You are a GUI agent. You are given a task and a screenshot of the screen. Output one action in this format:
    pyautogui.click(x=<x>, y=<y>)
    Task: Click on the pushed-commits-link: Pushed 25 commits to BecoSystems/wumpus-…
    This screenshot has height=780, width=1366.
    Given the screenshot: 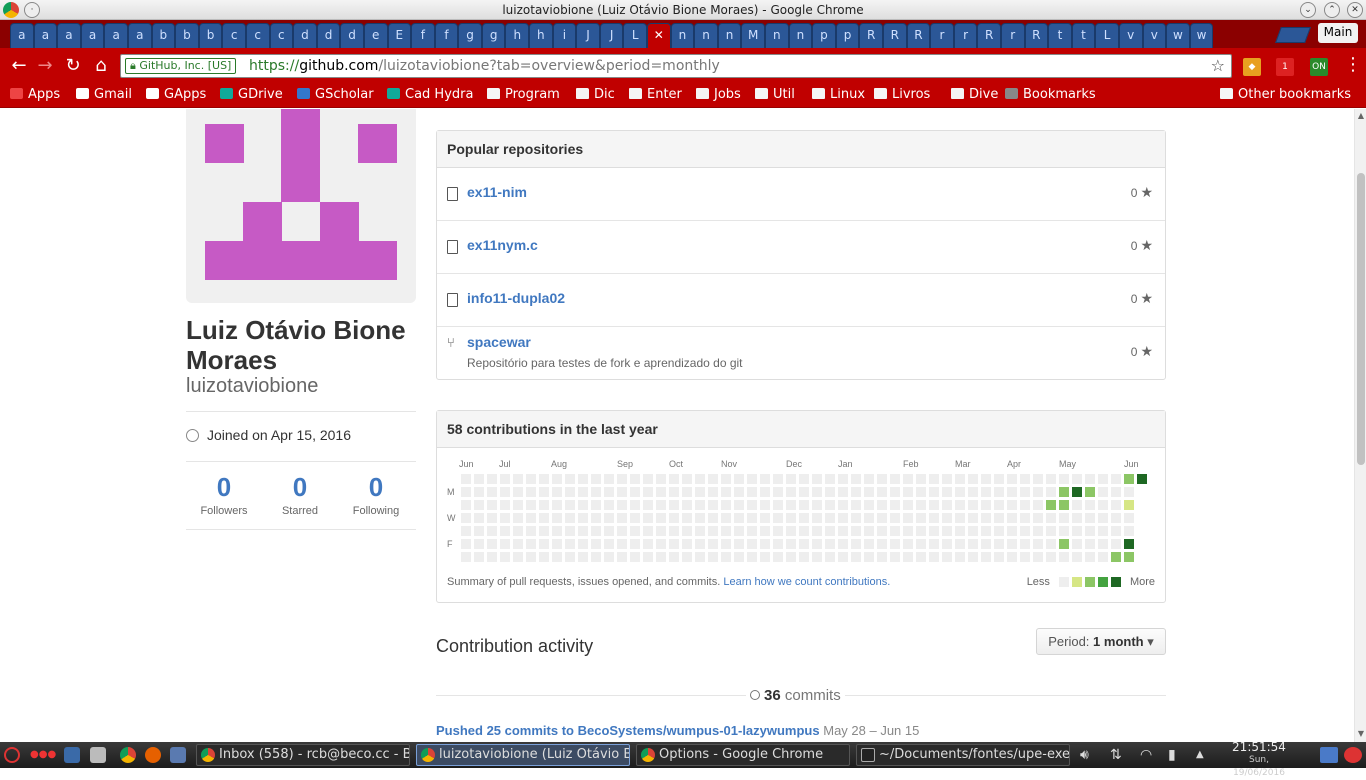 What is the action you would take?
    pyautogui.click(x=628, y=730)
    